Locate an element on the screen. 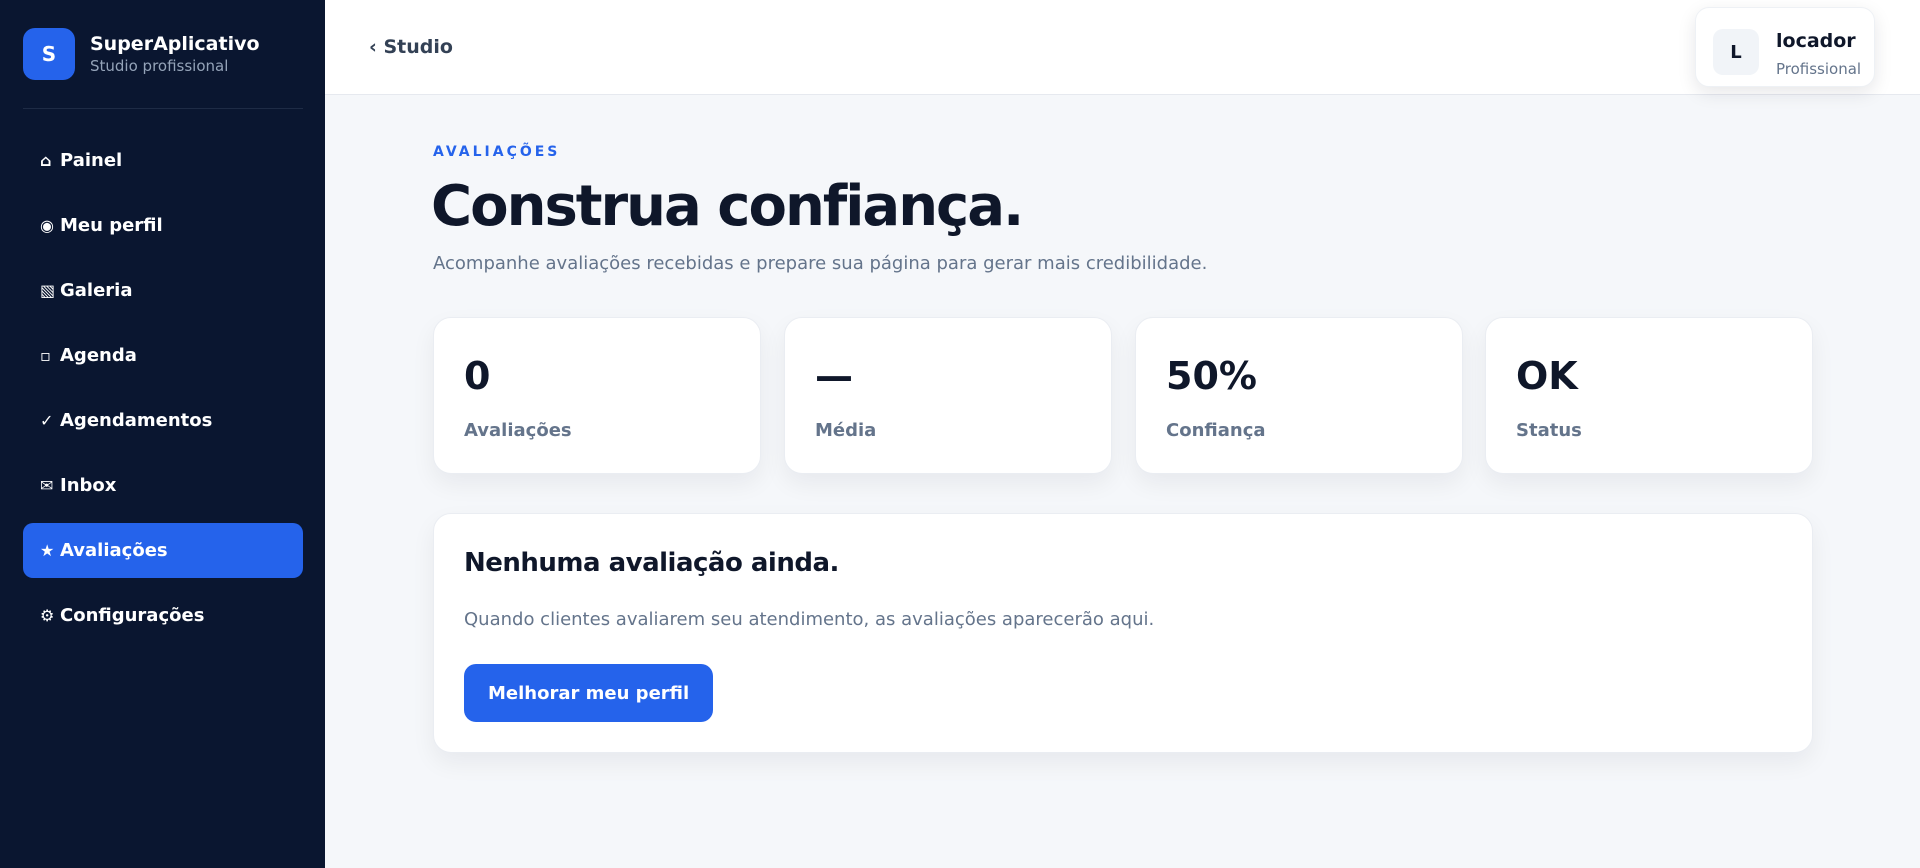 The height and width of the screenshot is (868, 1920). stat-card-confianca: 50% Confiança is located at coordinates (1299, 395).